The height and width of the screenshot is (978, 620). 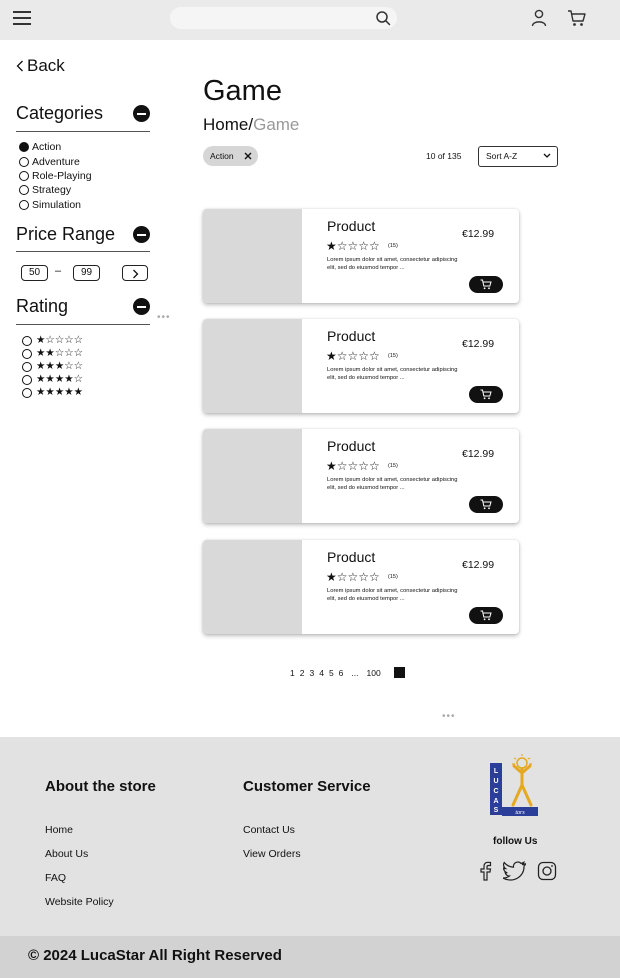 I want to click on review-count: (15), so click(x=393, y=356).